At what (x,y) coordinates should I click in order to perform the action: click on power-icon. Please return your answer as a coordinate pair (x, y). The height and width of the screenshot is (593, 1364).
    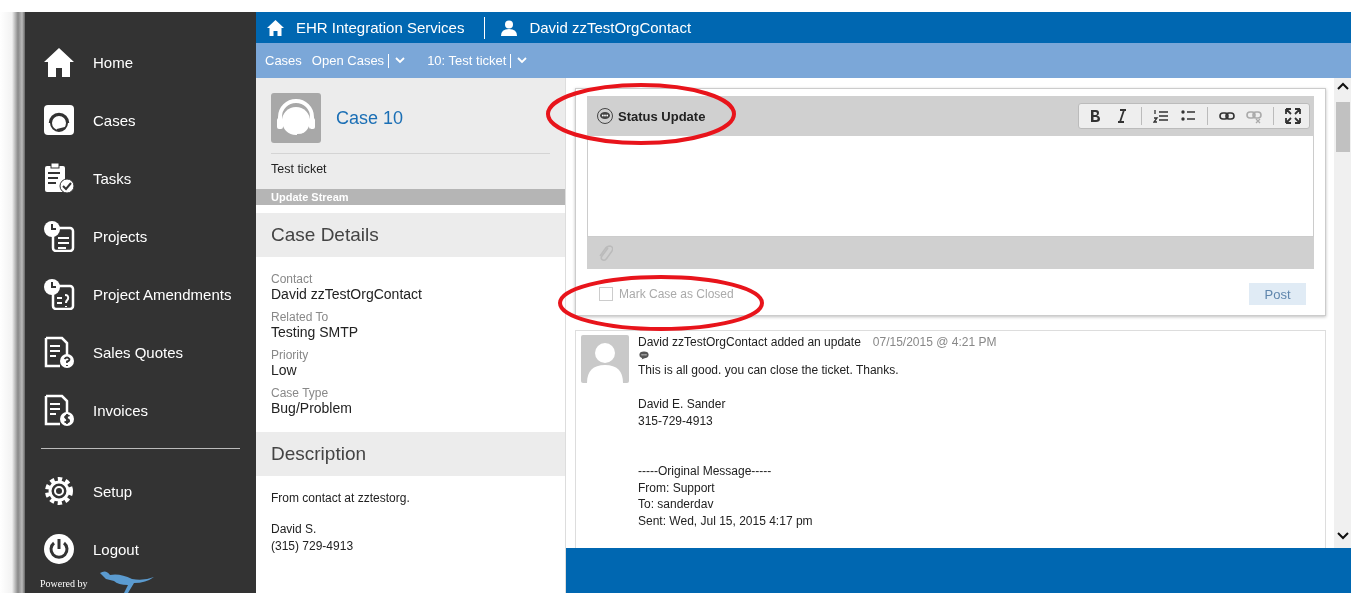
    Looking at the image, I should click on (59, 549).